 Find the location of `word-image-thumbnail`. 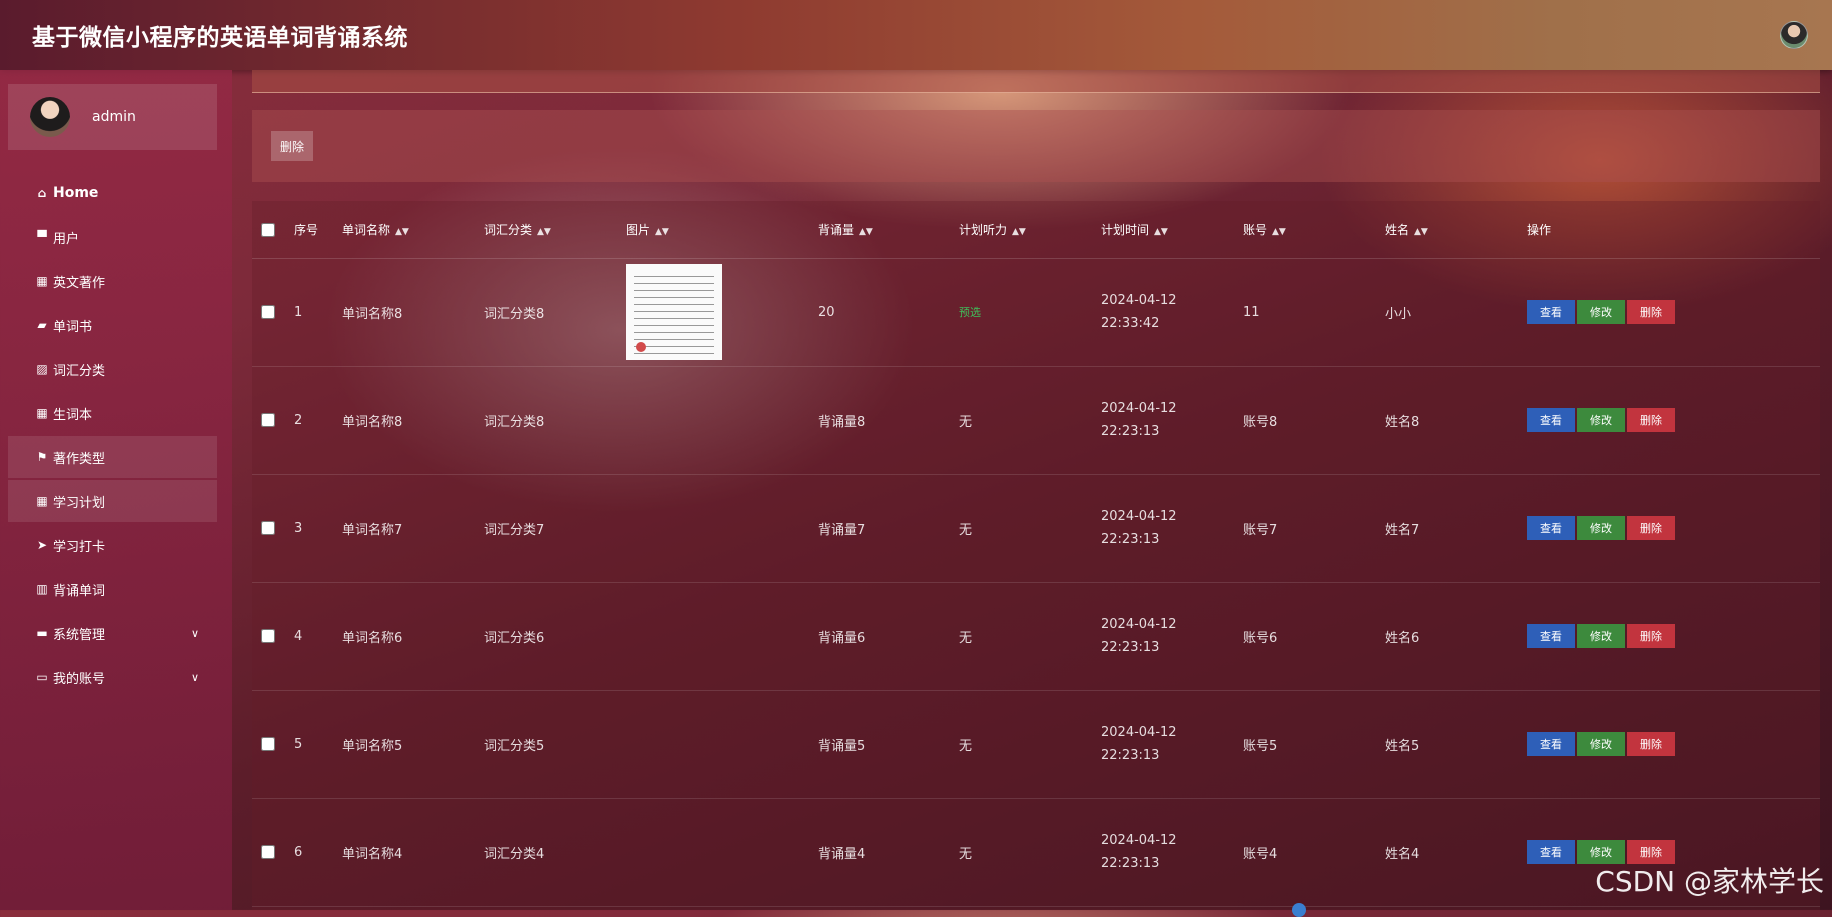

word-image-thumbnail is located at coordinates (674, 312).